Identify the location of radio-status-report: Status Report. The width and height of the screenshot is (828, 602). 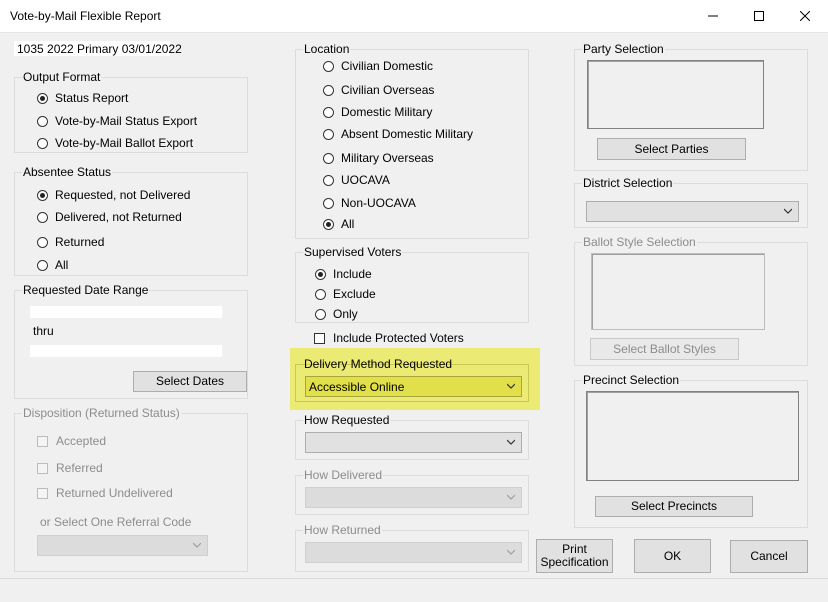
(82, 98).